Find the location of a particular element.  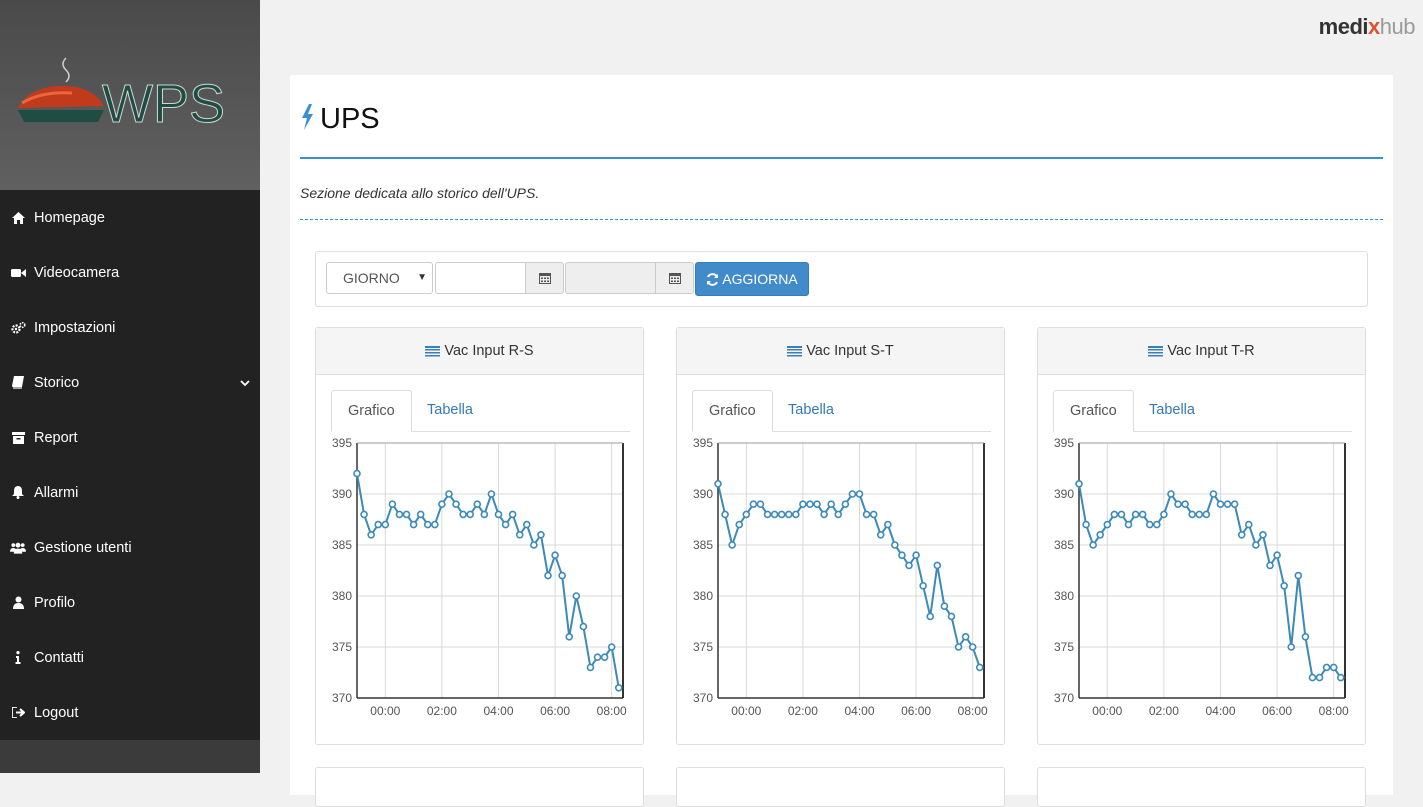

sidebar-item-homepage: Homepage is located at coordinates (130, 217).